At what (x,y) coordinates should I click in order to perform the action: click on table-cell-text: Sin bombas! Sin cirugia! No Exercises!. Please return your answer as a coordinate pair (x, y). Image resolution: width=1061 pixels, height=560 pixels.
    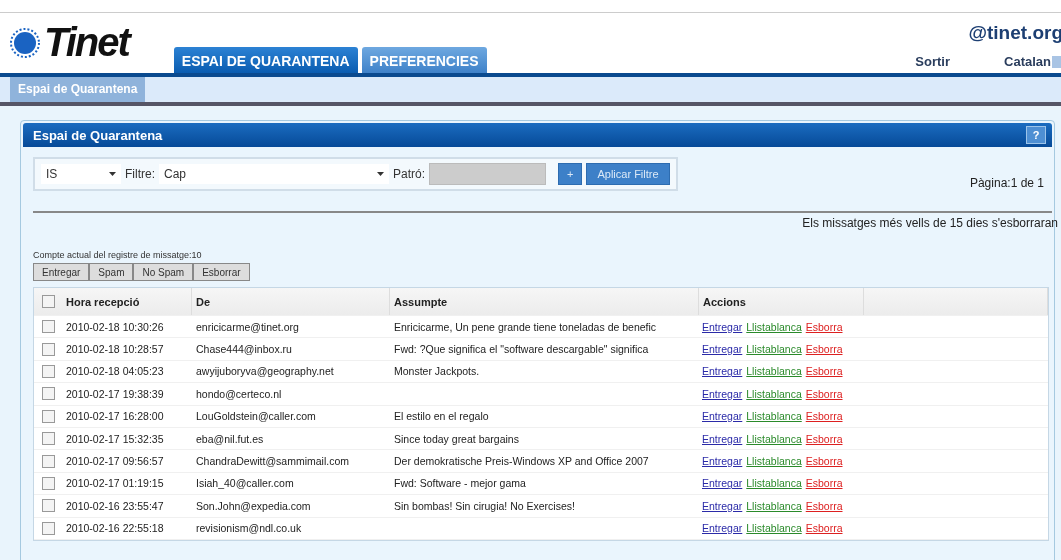
    Looking at the image, I should click on (484, 505).